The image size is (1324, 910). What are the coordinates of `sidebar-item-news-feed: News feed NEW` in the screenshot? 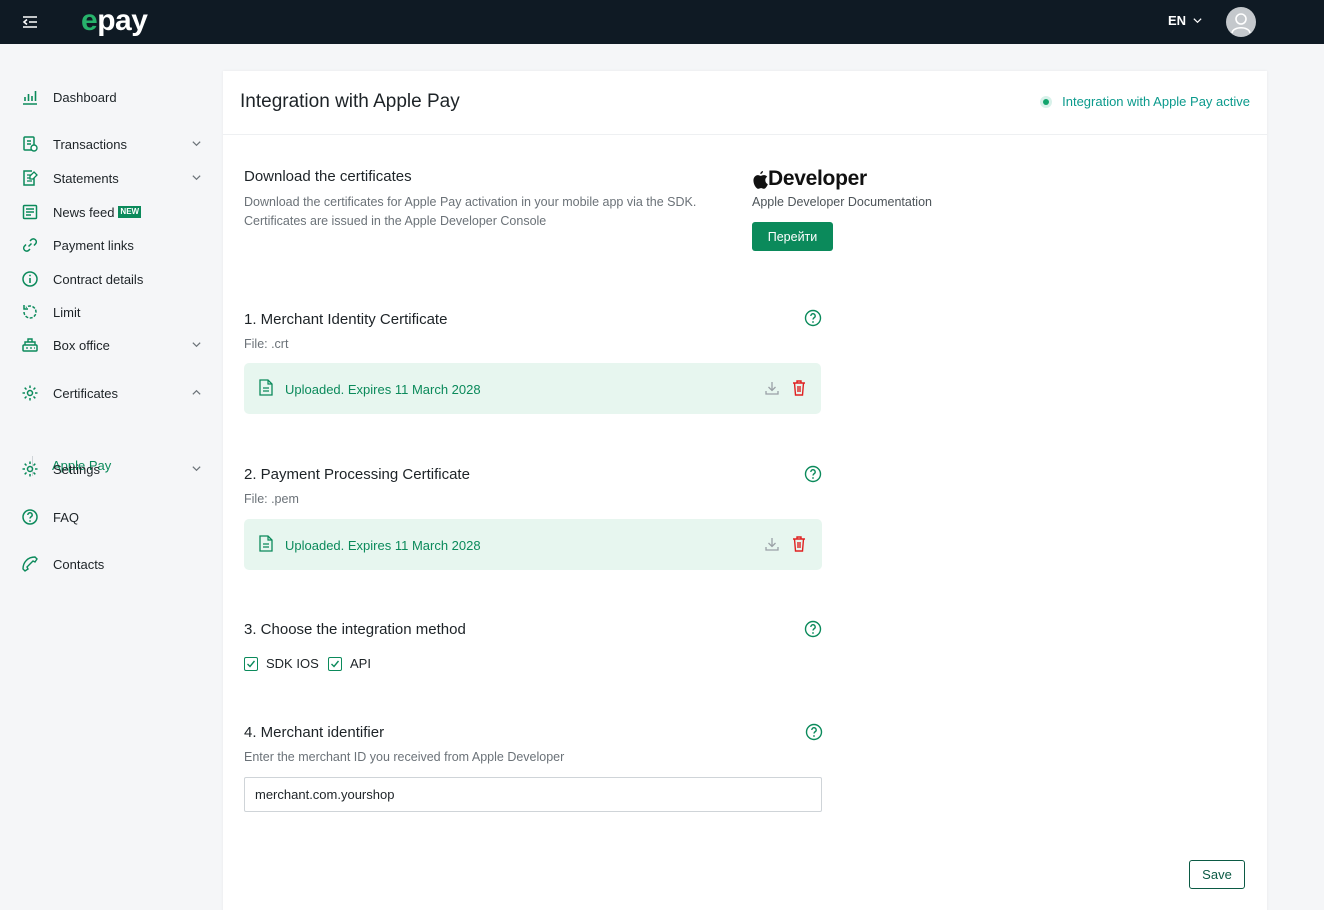 It's located at (114, 212).